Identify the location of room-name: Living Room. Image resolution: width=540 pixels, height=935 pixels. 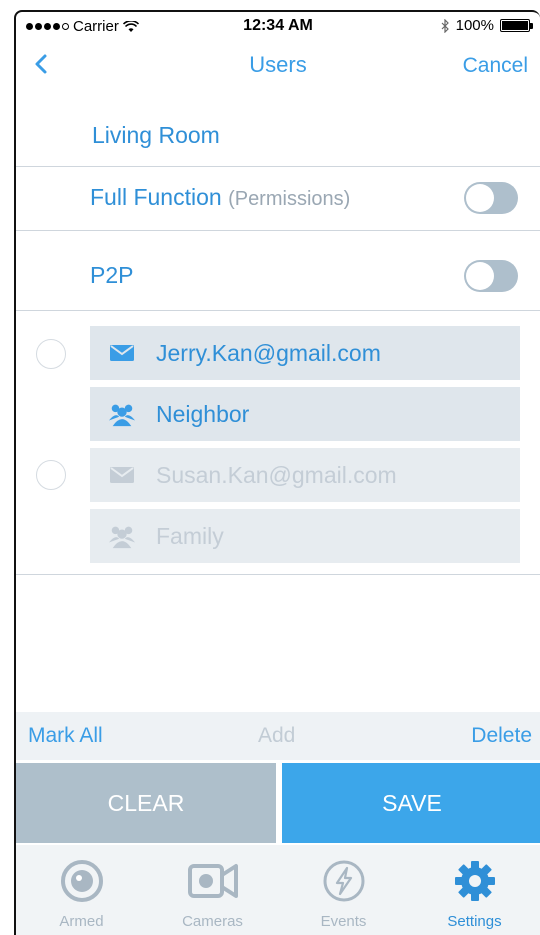
(156, 135).